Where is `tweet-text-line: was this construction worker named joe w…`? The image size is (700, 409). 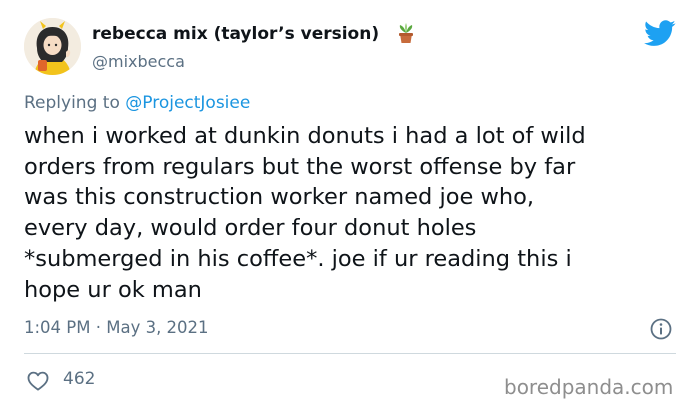 tweet-text-line: was this construction worker named joe w… is located at coordinates (279, 197).